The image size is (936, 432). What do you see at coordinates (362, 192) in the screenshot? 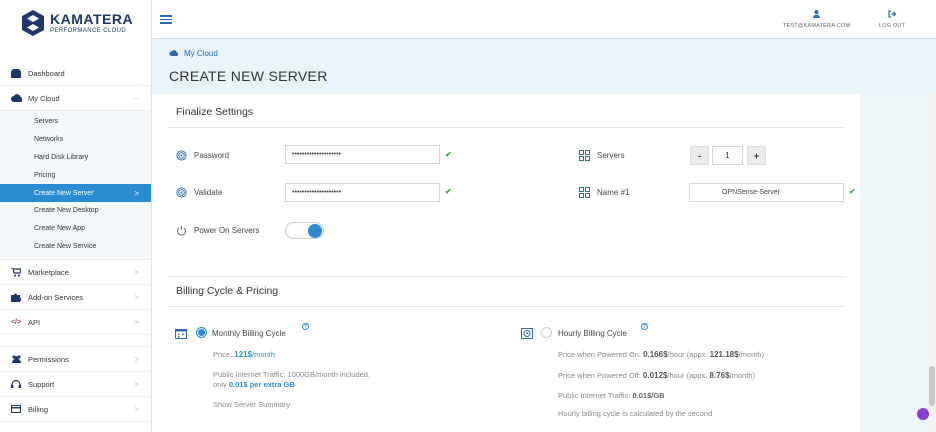
I see `validate-password-input: ••••••••••••••••••••` at bounding box center [362, 192].